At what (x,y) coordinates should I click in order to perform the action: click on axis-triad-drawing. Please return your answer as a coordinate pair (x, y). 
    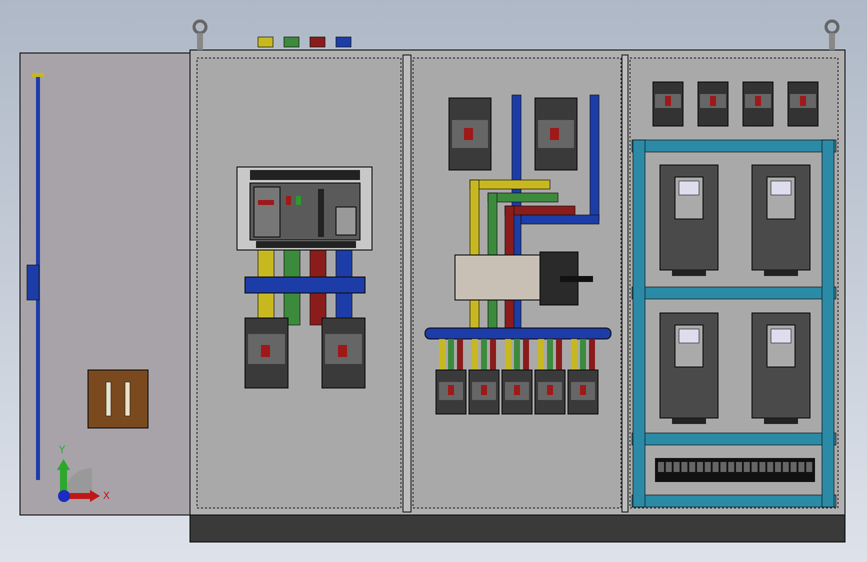
    Looking at the image, I should click on (78, 480).